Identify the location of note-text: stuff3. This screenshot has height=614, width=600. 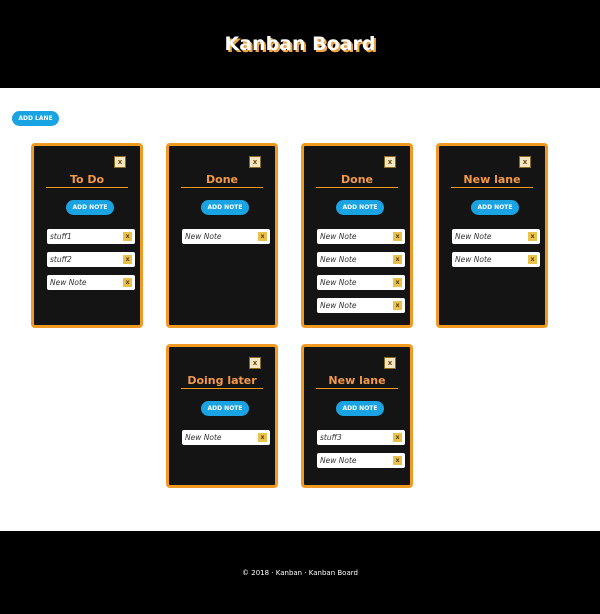
(329, 437).